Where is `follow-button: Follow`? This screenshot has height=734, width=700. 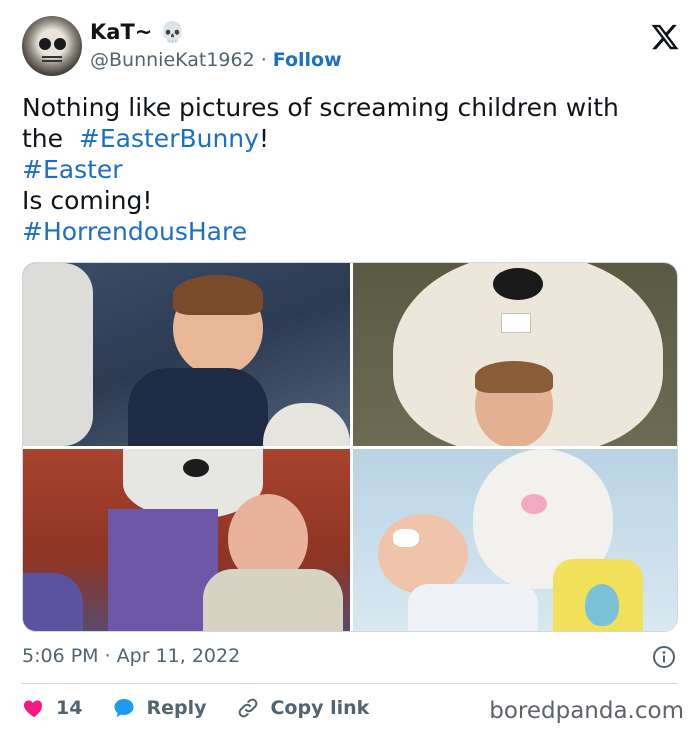 follow-button: Follow is located at coordinates (307, 60).